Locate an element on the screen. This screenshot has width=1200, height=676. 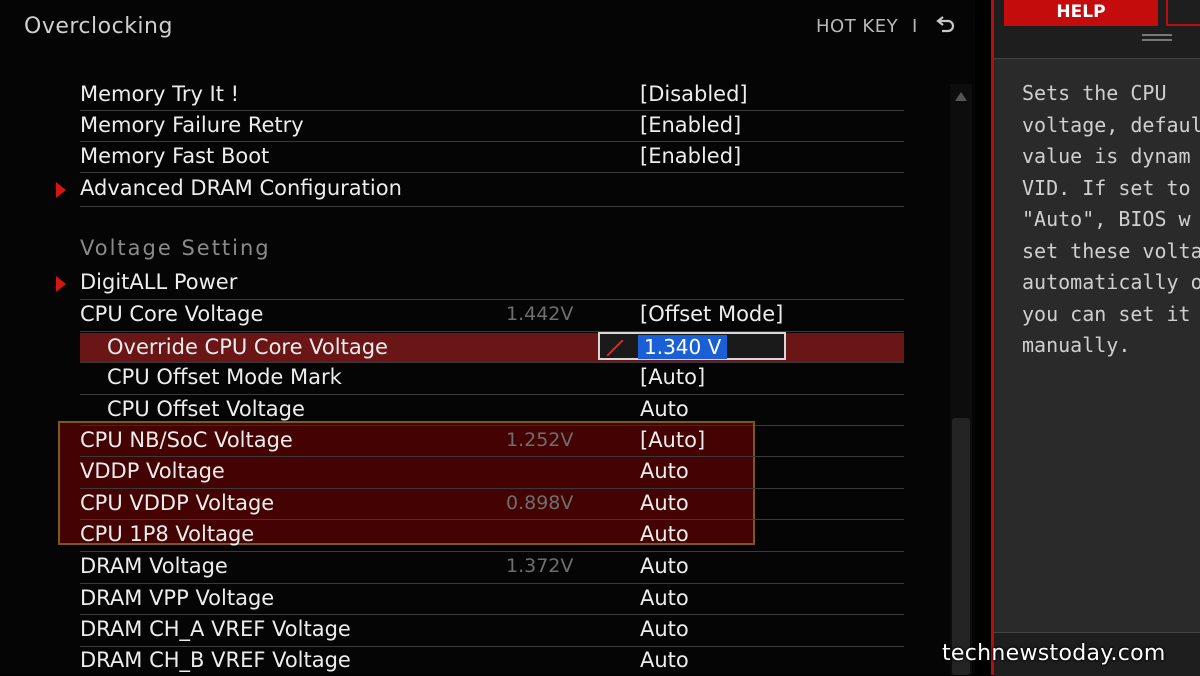
setting-label: DRAM VPP Voltage is located at coordinates (177, 598).